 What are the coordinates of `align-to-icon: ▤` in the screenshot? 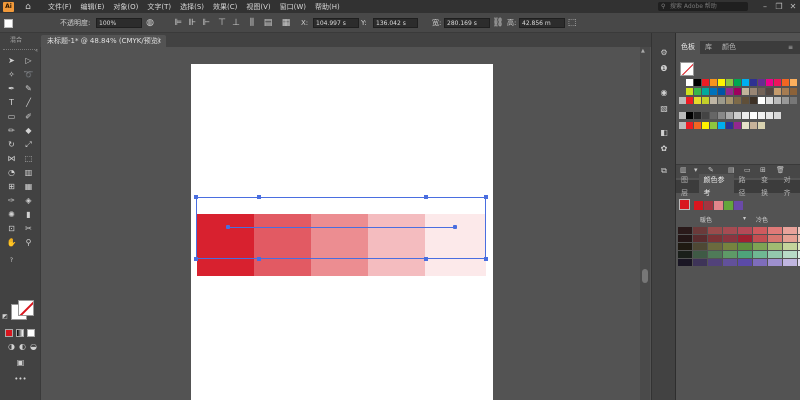 It's located at (268, 23).